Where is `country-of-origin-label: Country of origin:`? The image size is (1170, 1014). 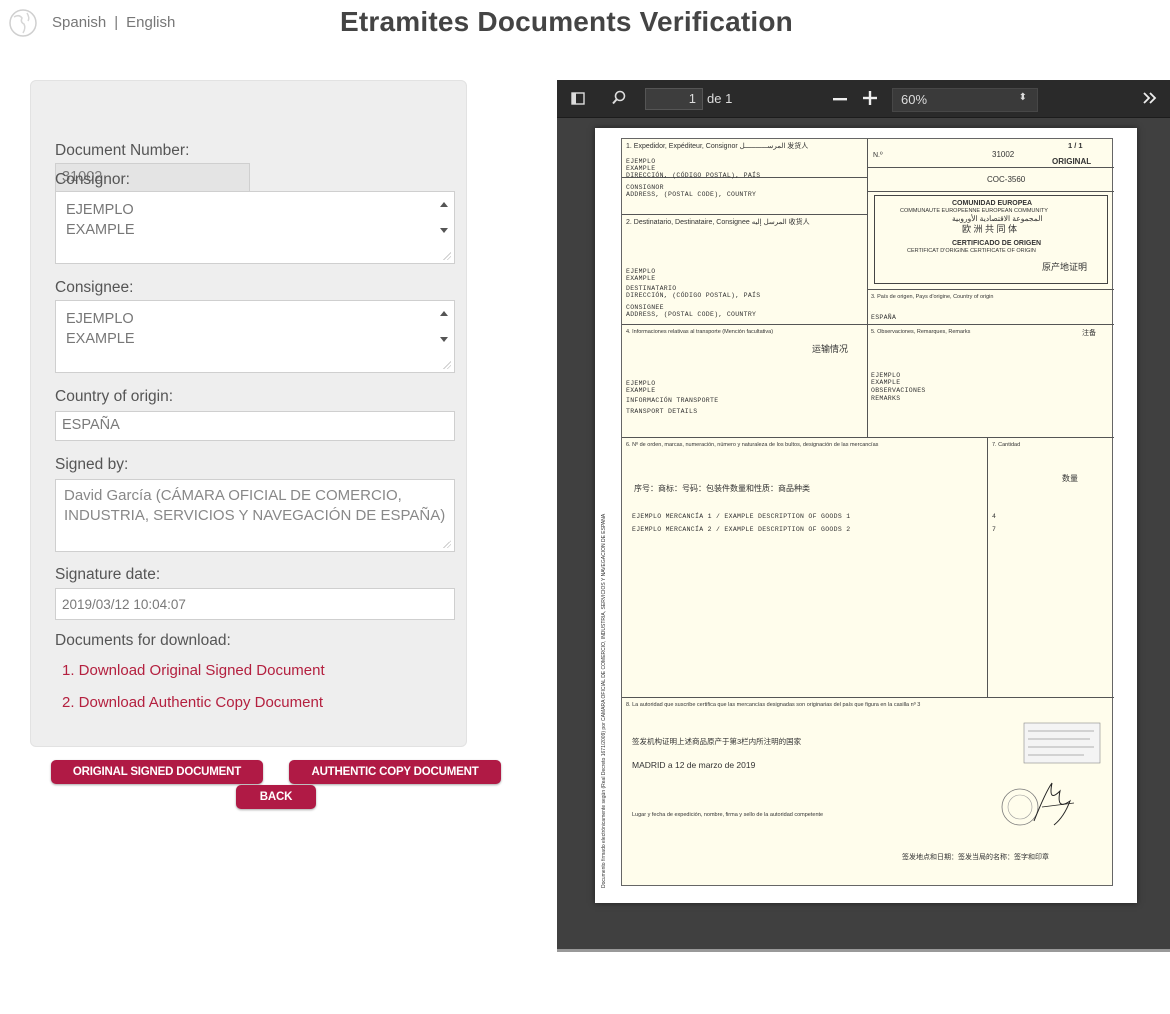
country-of-origin-label: Country of origin: is located at coordinates (114, 396).